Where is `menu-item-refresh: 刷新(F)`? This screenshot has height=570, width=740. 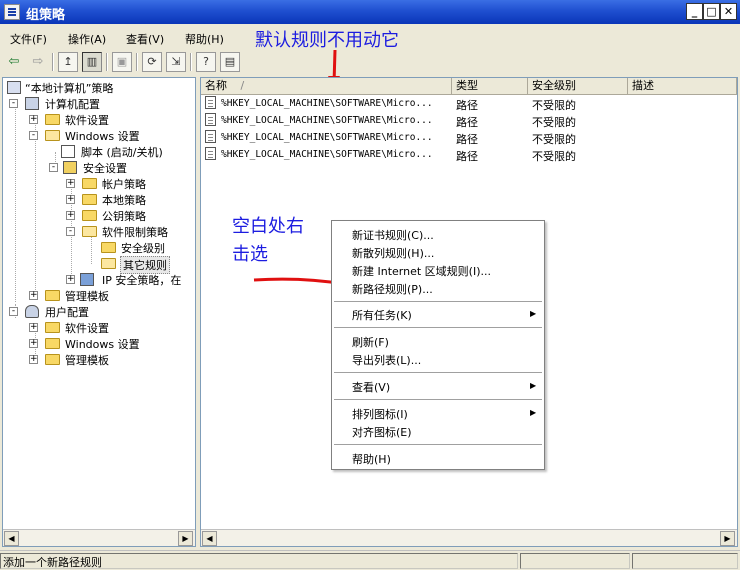 menu-item-refresh: 刷新(F) is located at coordinates (370, 342).